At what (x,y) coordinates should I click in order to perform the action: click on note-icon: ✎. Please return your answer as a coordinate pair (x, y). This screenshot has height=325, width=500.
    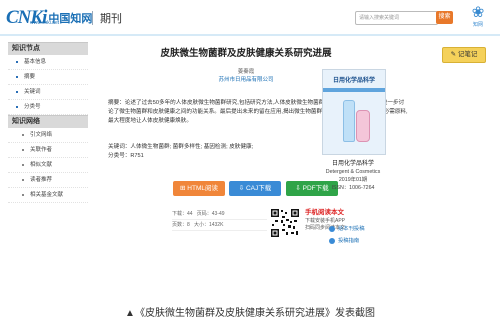
    Looking at the image, I should click on (454, 54).